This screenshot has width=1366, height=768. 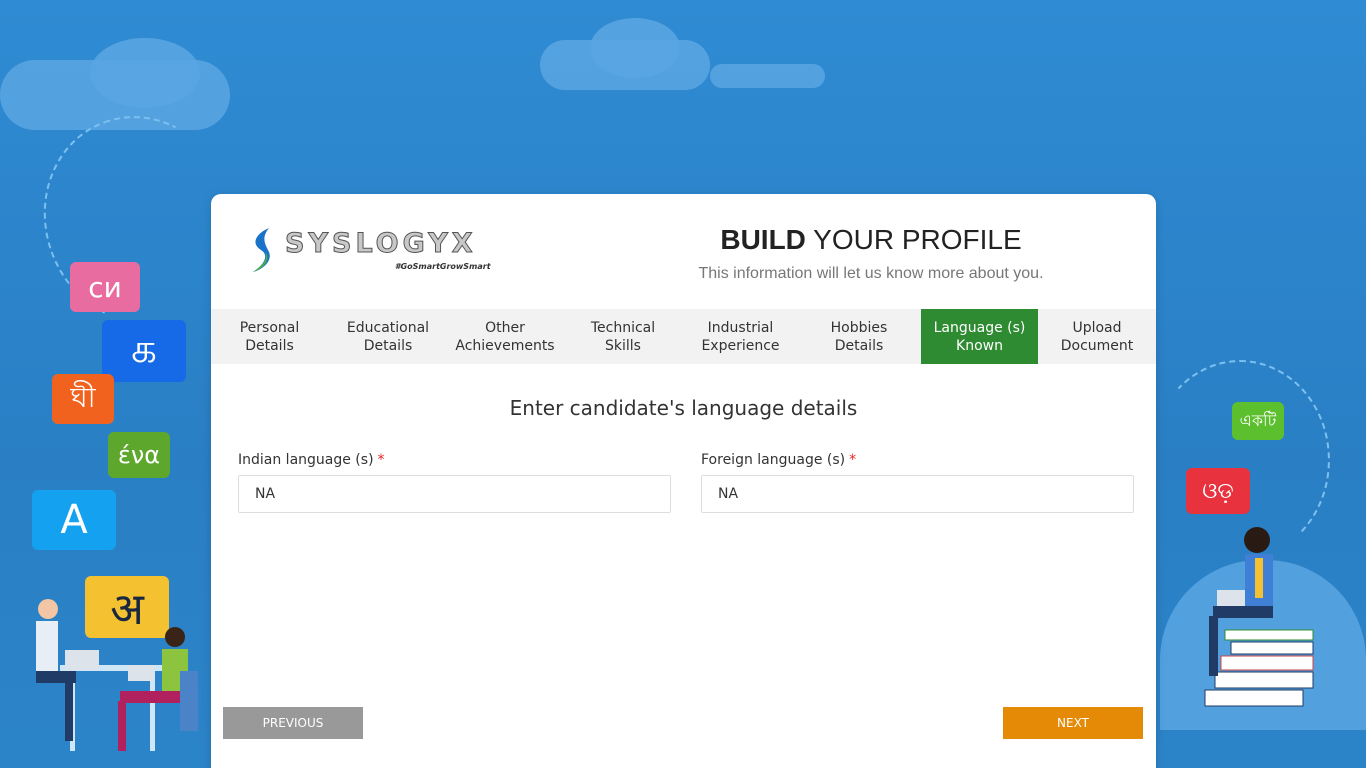 I want to click on logo-tagline: #GoSmartGrowSmart, so click(x=443, y=266).